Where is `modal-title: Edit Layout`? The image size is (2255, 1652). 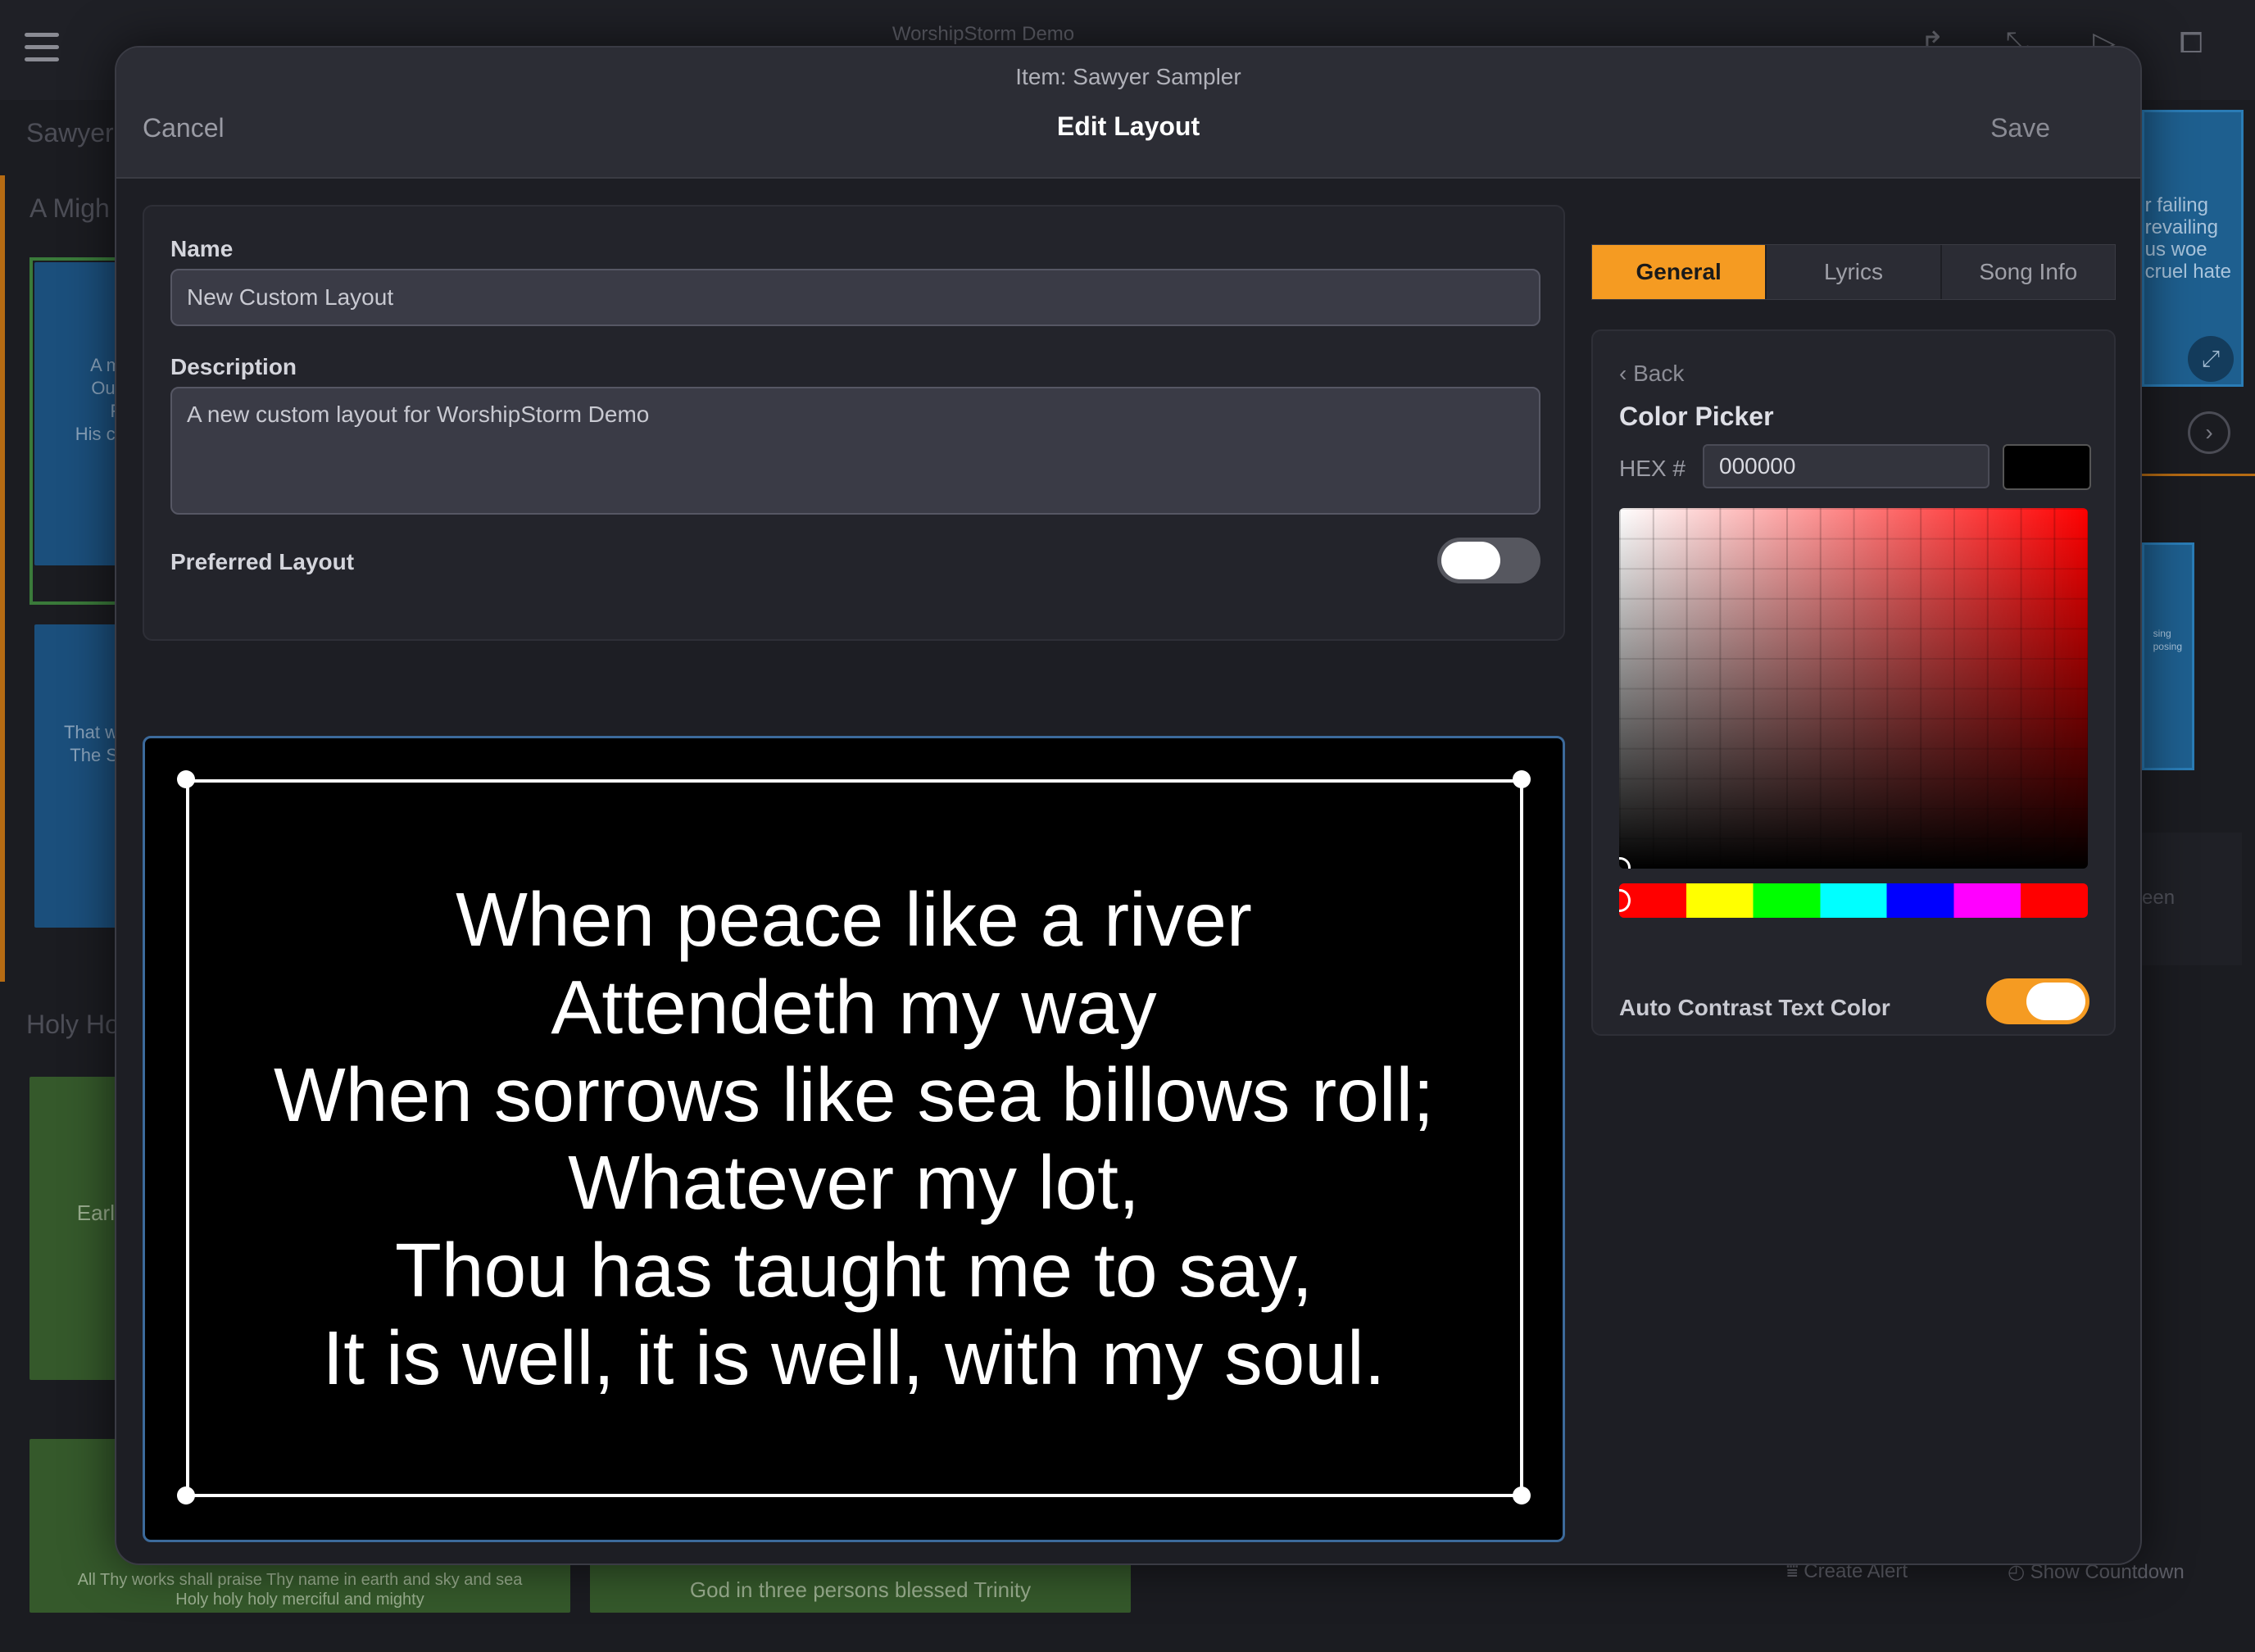
modal-title: Edit Layout is located at coordinates (1128, 126).